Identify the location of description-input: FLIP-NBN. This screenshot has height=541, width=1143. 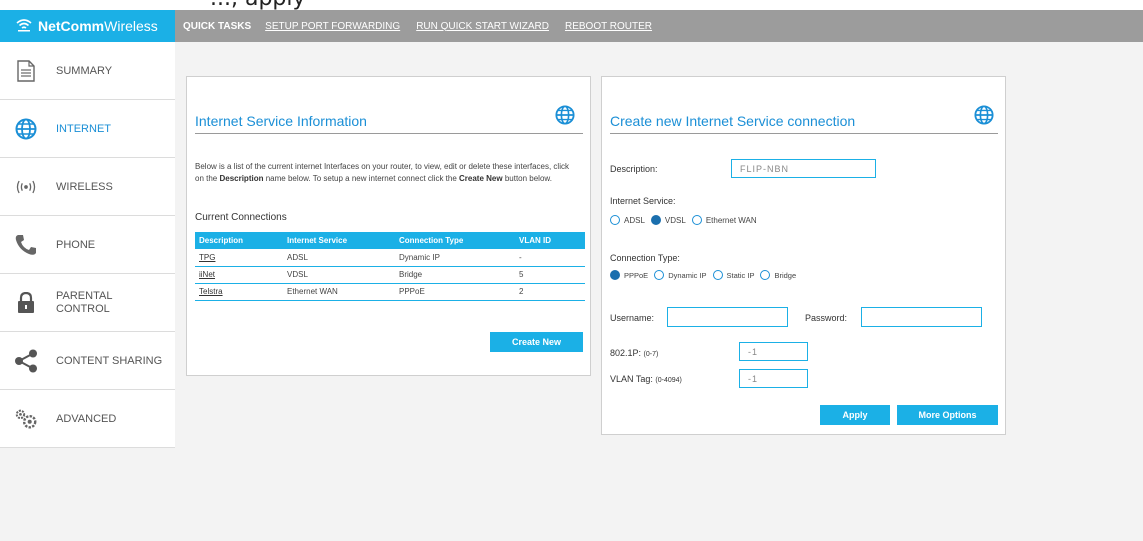
(803, 168).